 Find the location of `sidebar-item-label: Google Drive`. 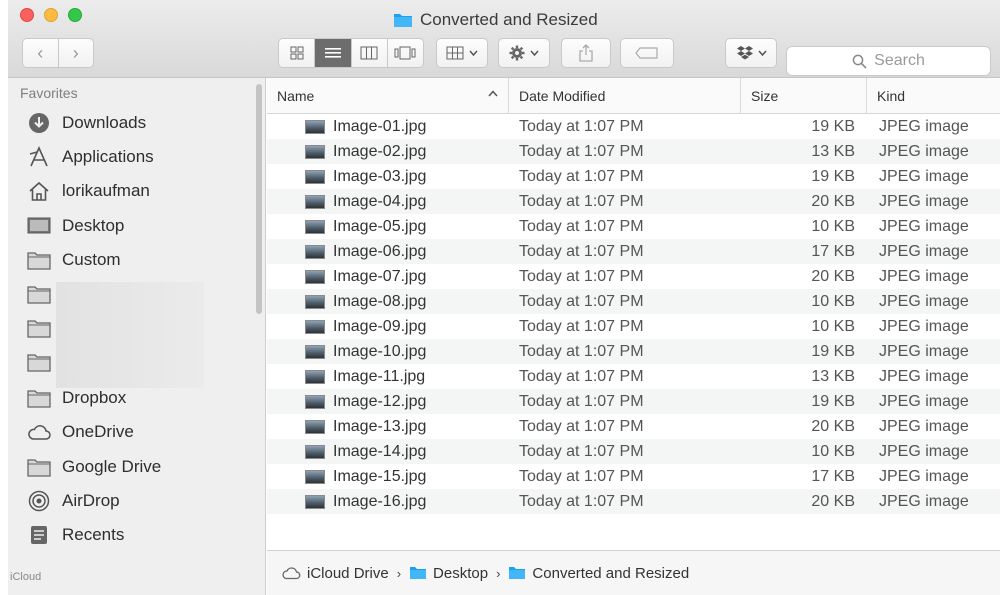

sidebar-item-label: Google Drive is located at coordinates (112, 466).